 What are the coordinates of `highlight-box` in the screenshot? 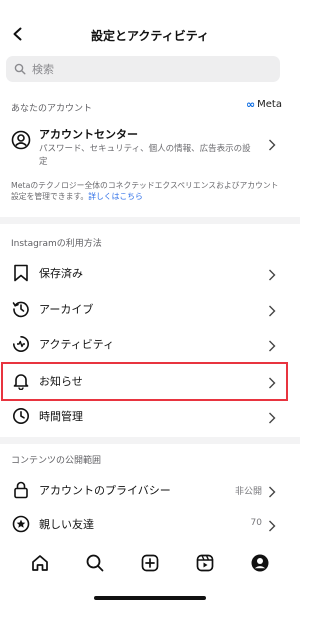 It's located at (144, 381).